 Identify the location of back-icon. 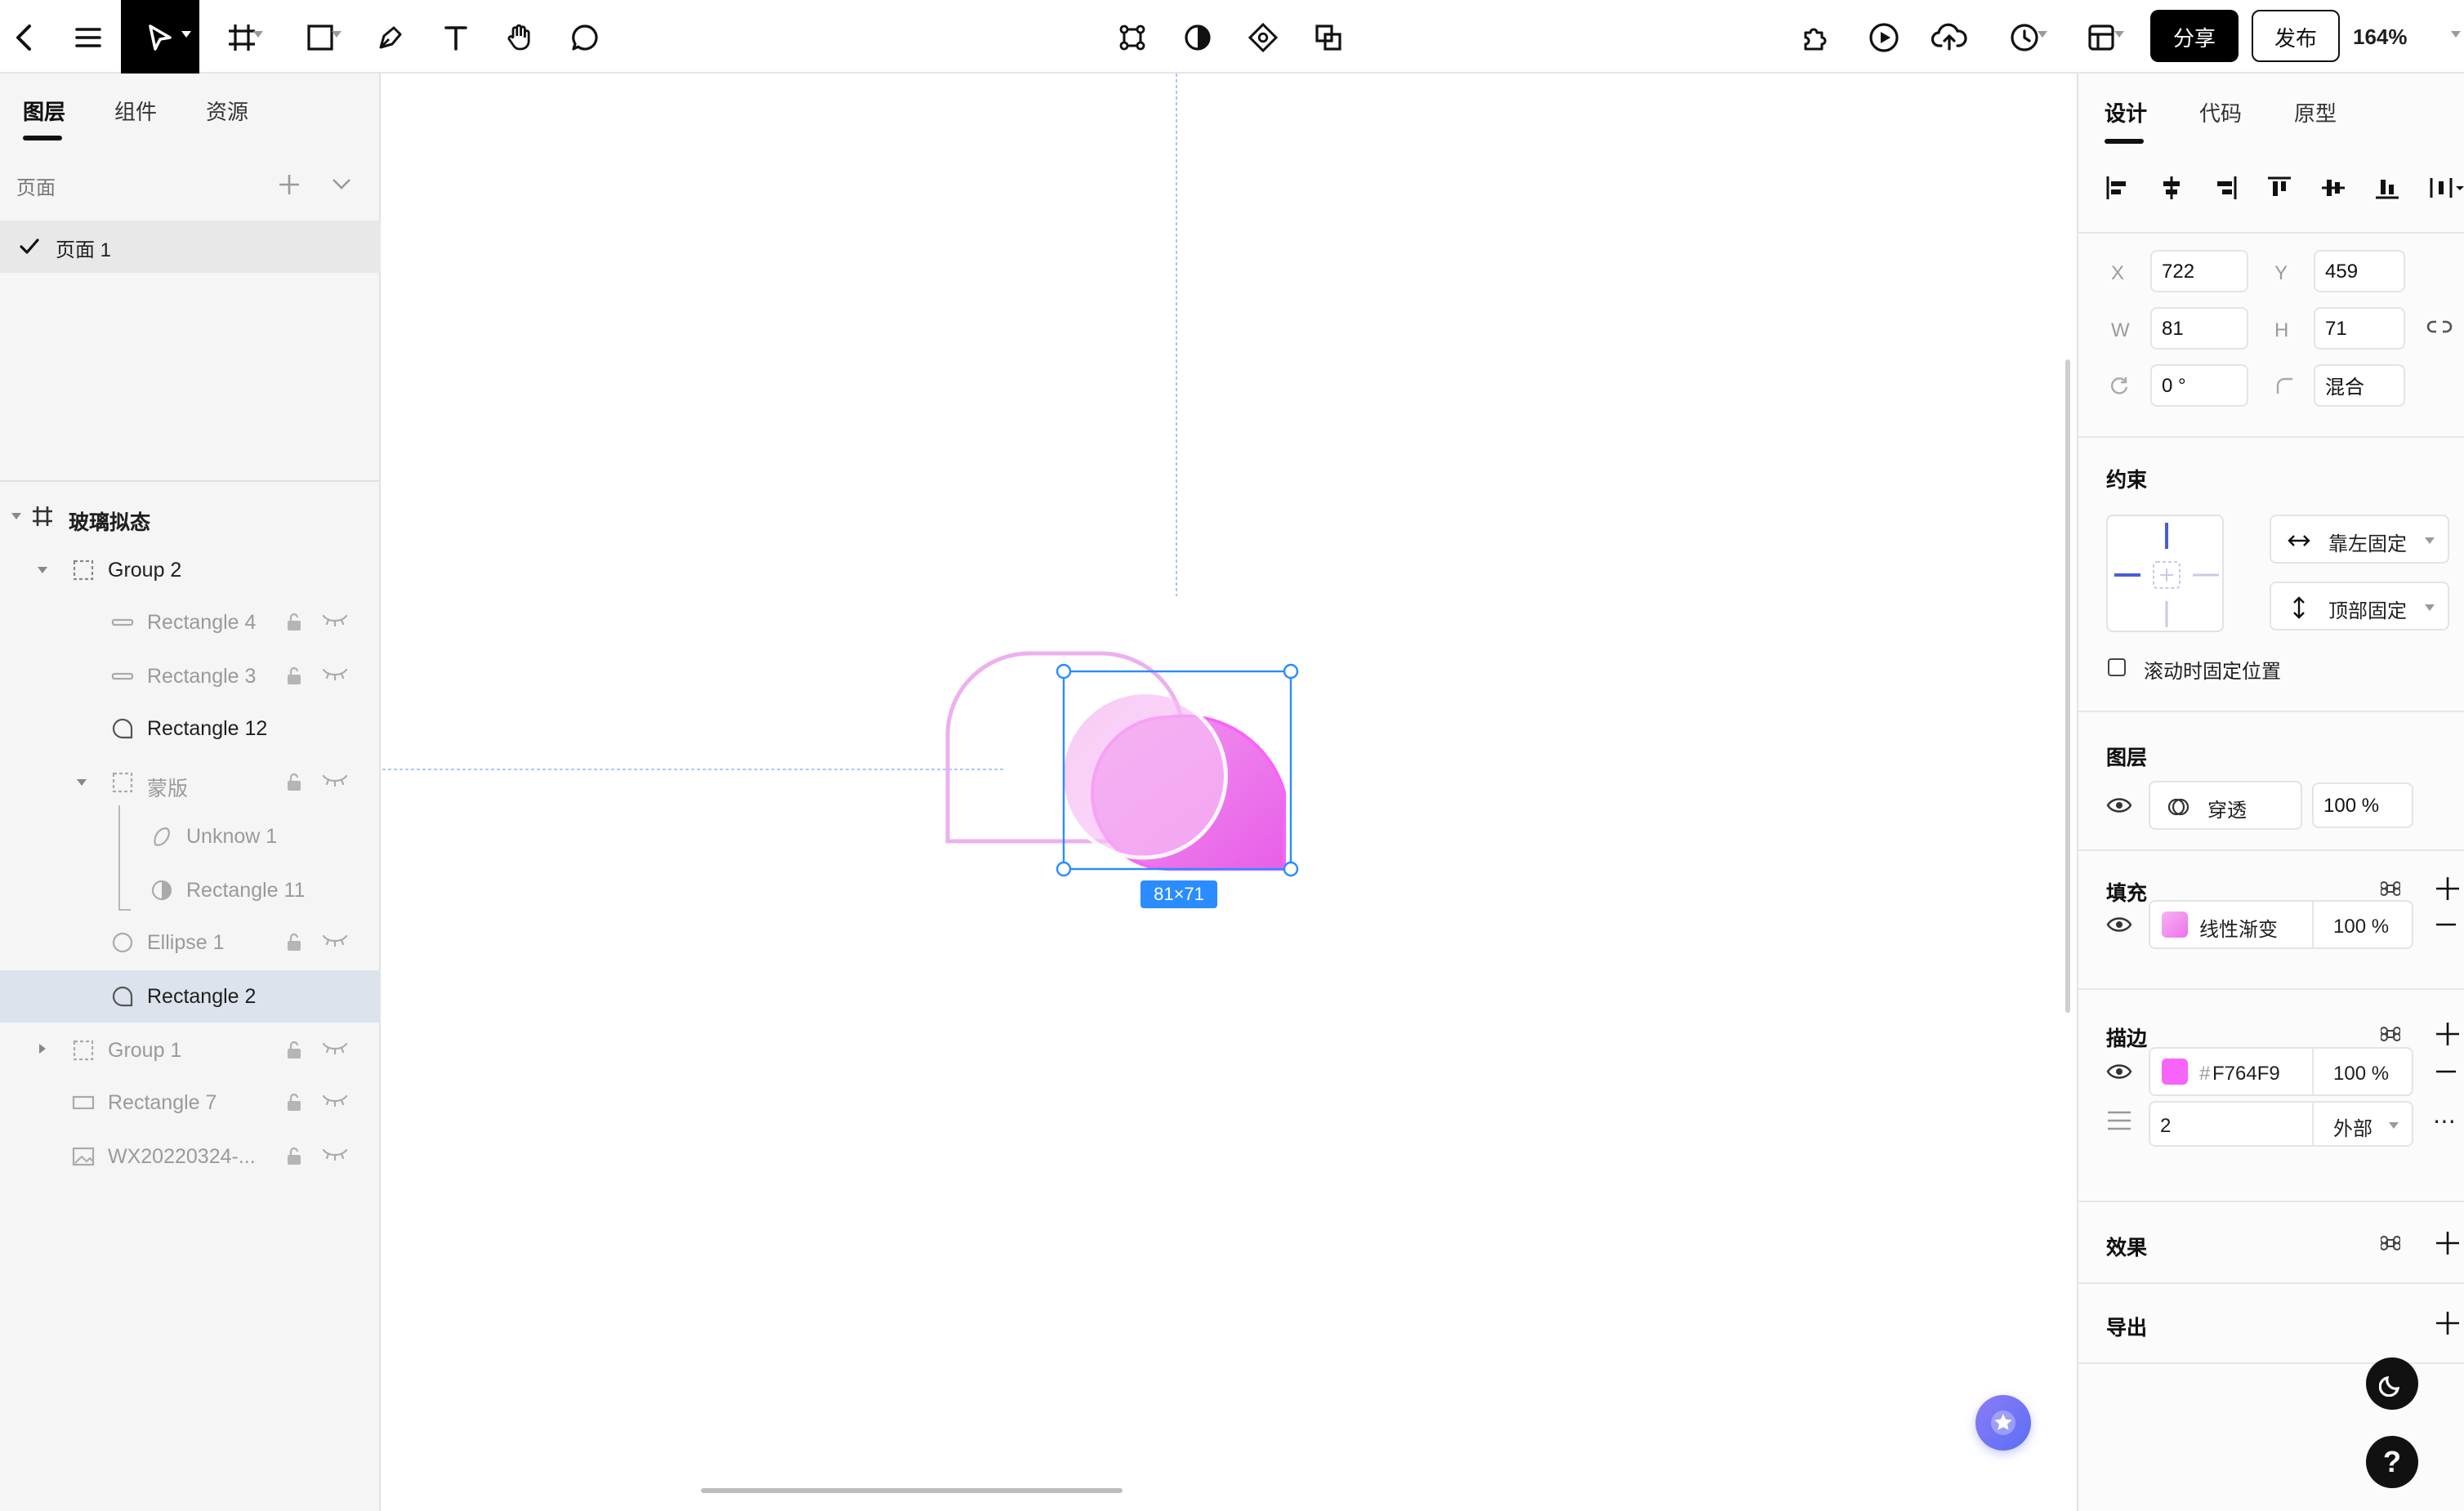
(24, 37).